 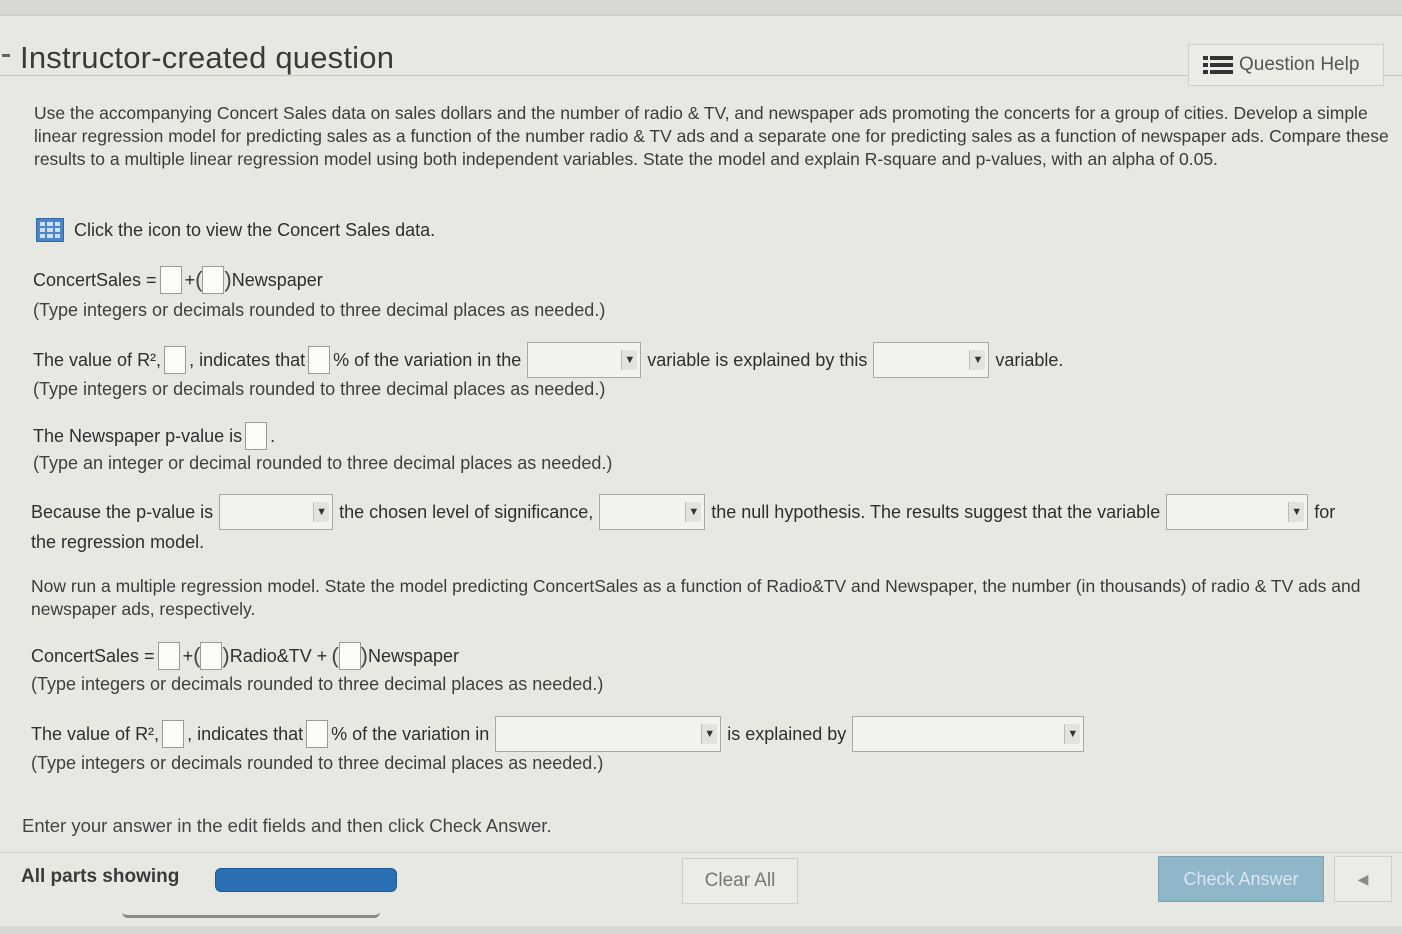 I want to click on menu-tick-icon, so click(x=6, y=55).